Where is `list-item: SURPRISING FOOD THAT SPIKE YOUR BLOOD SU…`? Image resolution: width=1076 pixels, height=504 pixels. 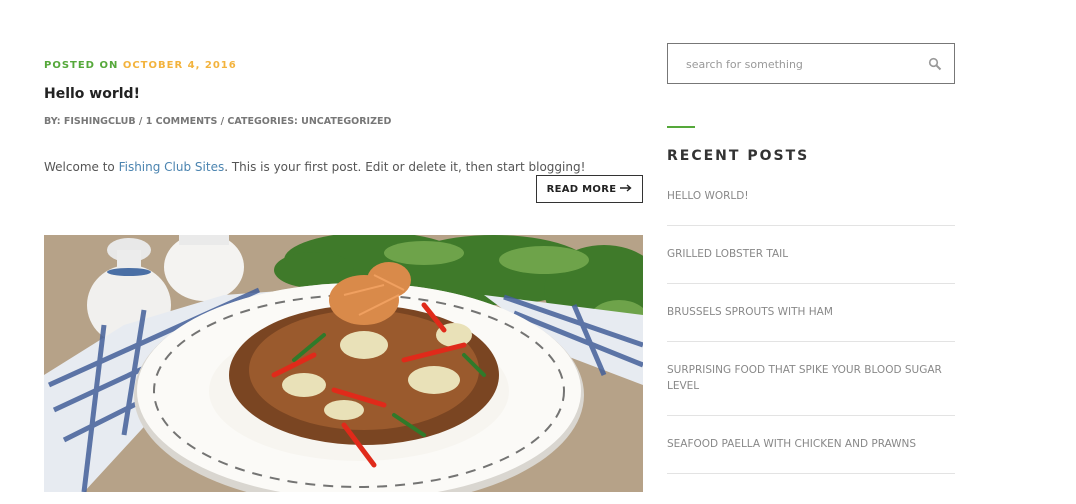 list-item: SURPRISING FOOD THAT SPIKE YOUR BLOOD SU… is located at coordinates (811, 379).